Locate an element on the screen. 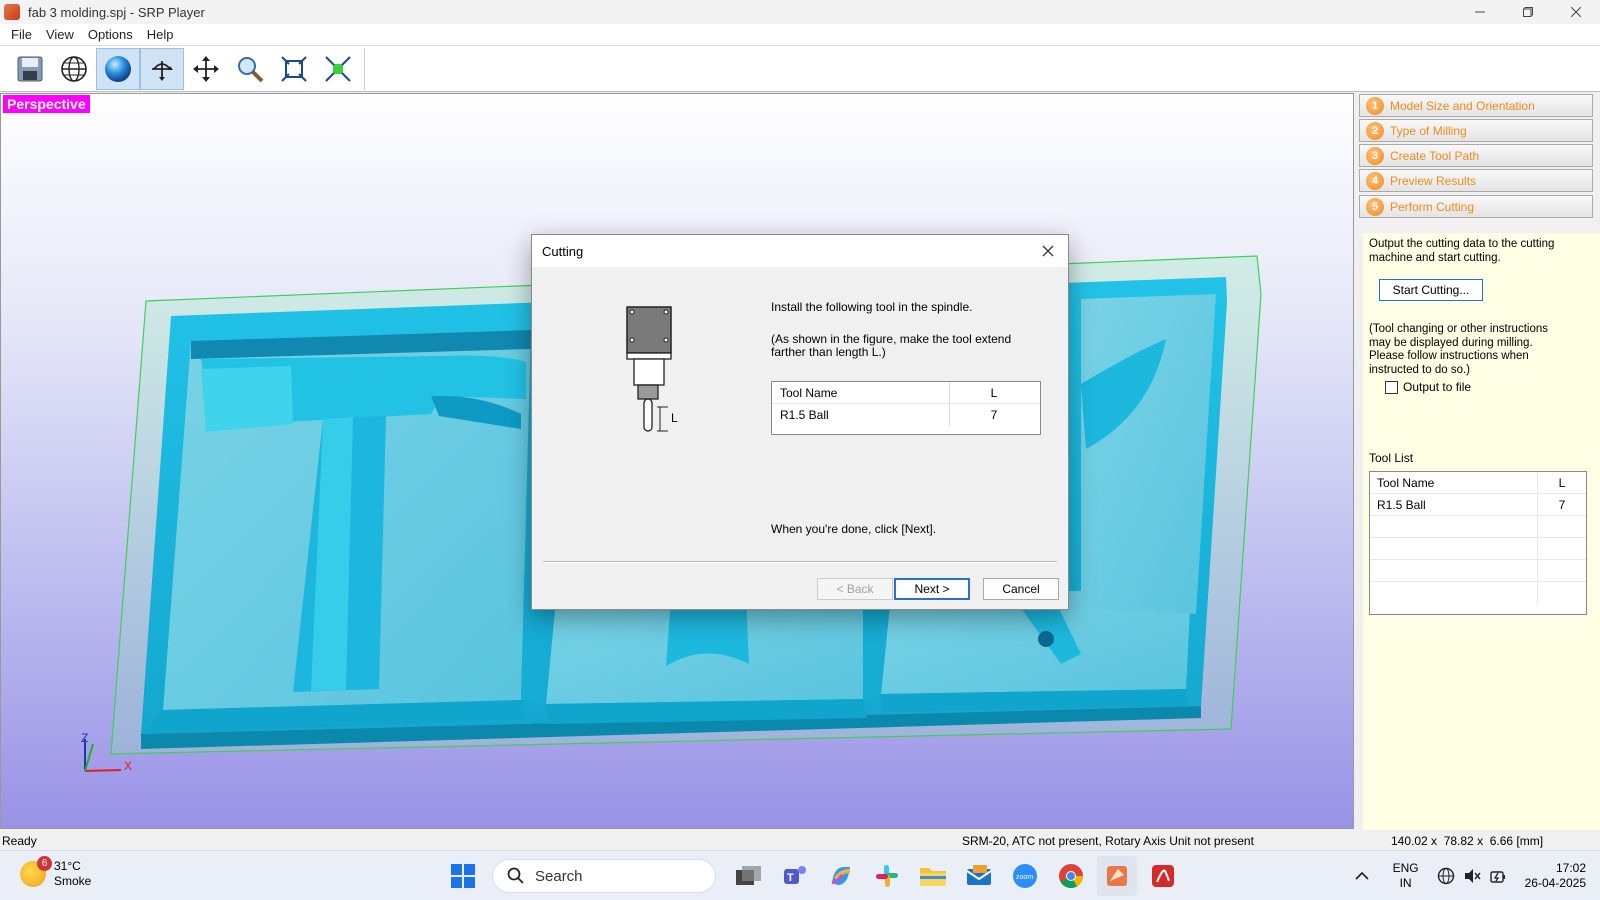 The height and width of the screenshot is (900, 1600). rotate-view-button is located at coordinates (162, 69).